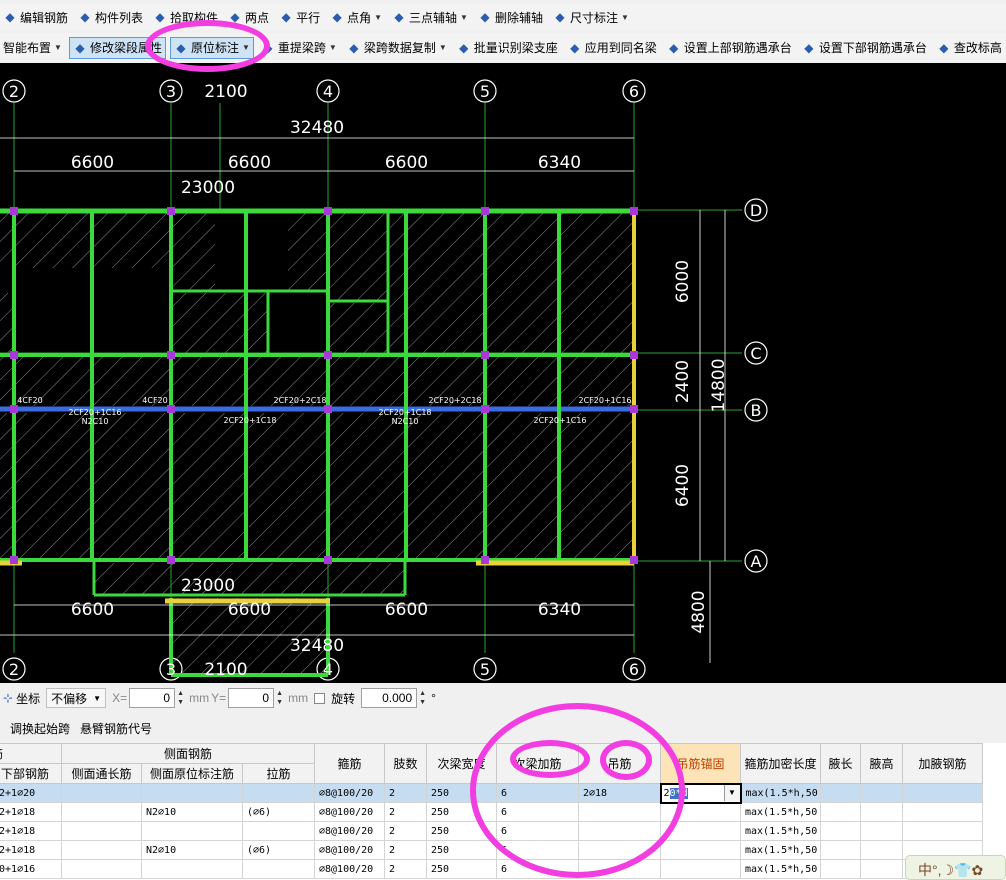  Describe the element at coordinates (424, 698) in the screenshot. I see `rotate-spinner: ▲ ▼` at that location.